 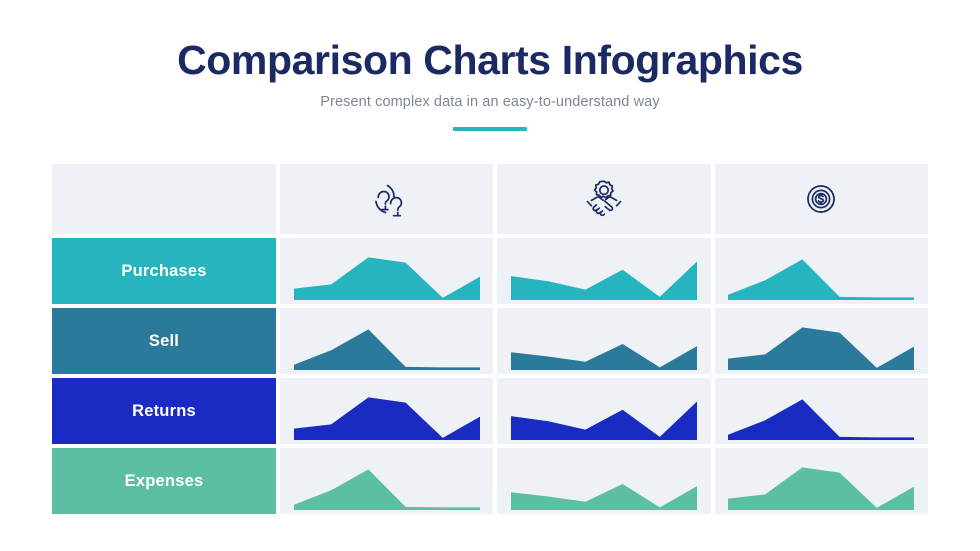 I want to click on page-title: Comparison Charts Infographics, so click(x=490, y=60).